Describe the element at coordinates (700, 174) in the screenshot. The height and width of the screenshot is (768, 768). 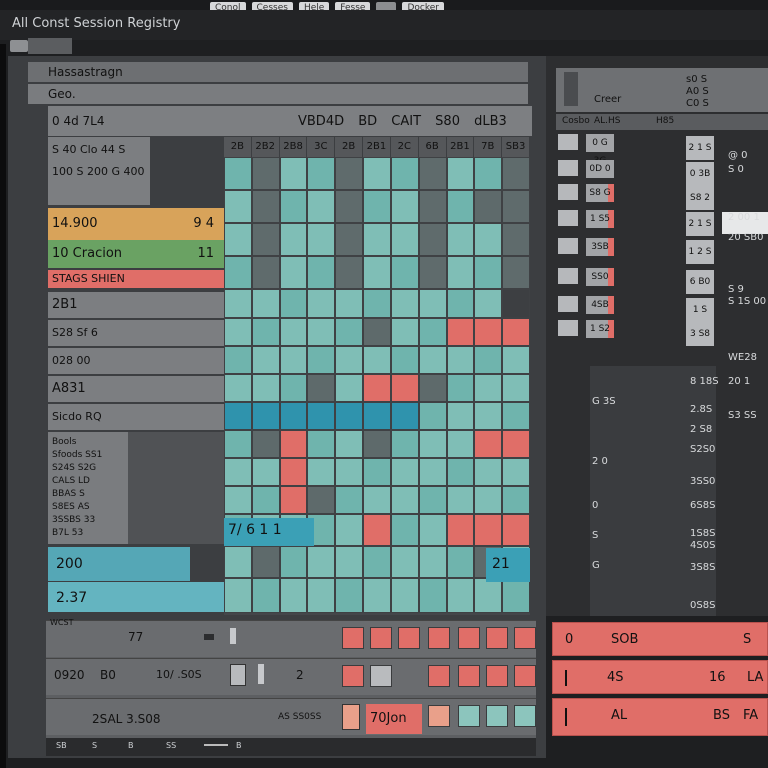
I see `row-value-b: 0 3B` at that location.